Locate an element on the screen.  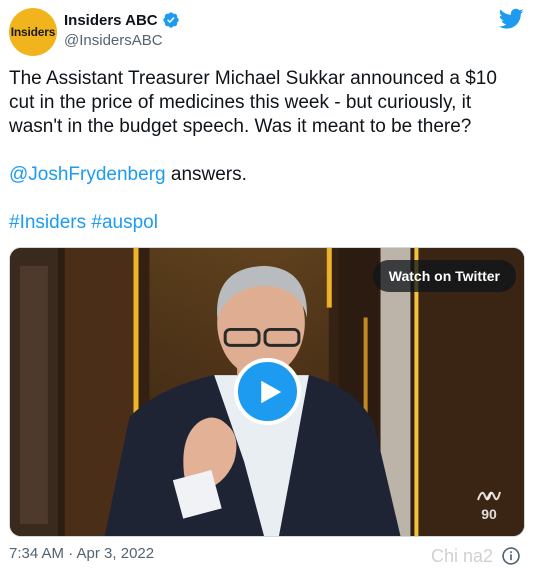
abc-channel-logo: 90 is located at coordinates (489, 506).